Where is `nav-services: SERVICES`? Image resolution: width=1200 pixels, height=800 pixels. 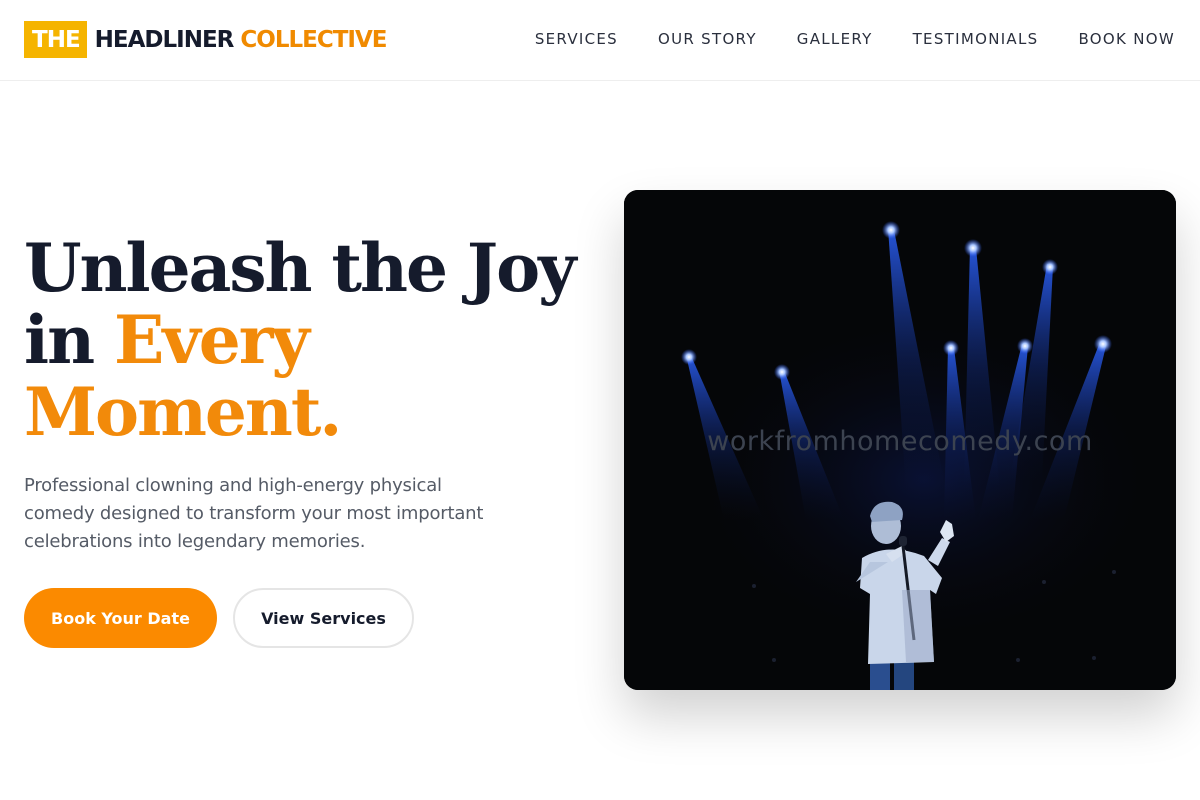 nav-services: SERVICES is located at coordinates (576, 39).